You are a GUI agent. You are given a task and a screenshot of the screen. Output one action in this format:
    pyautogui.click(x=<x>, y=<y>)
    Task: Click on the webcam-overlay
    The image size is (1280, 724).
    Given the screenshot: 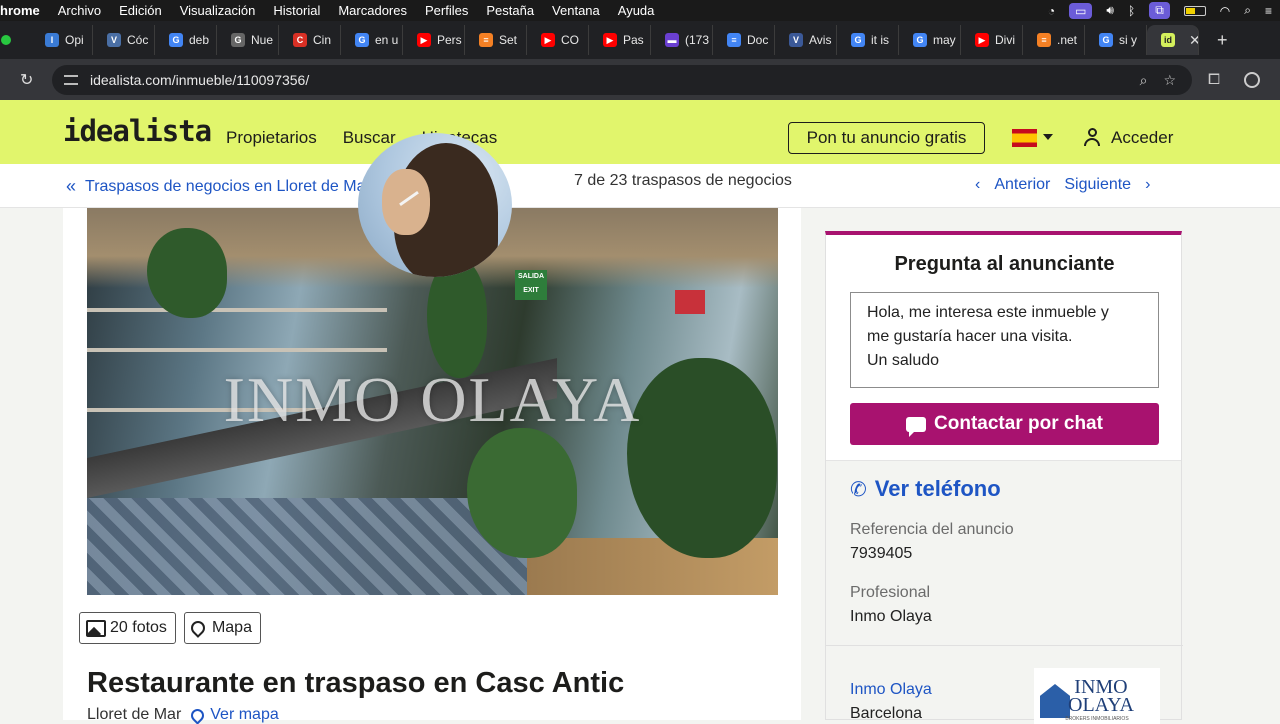 What is the action you would take?
    pyautogui.click(x=435, y=205)
    